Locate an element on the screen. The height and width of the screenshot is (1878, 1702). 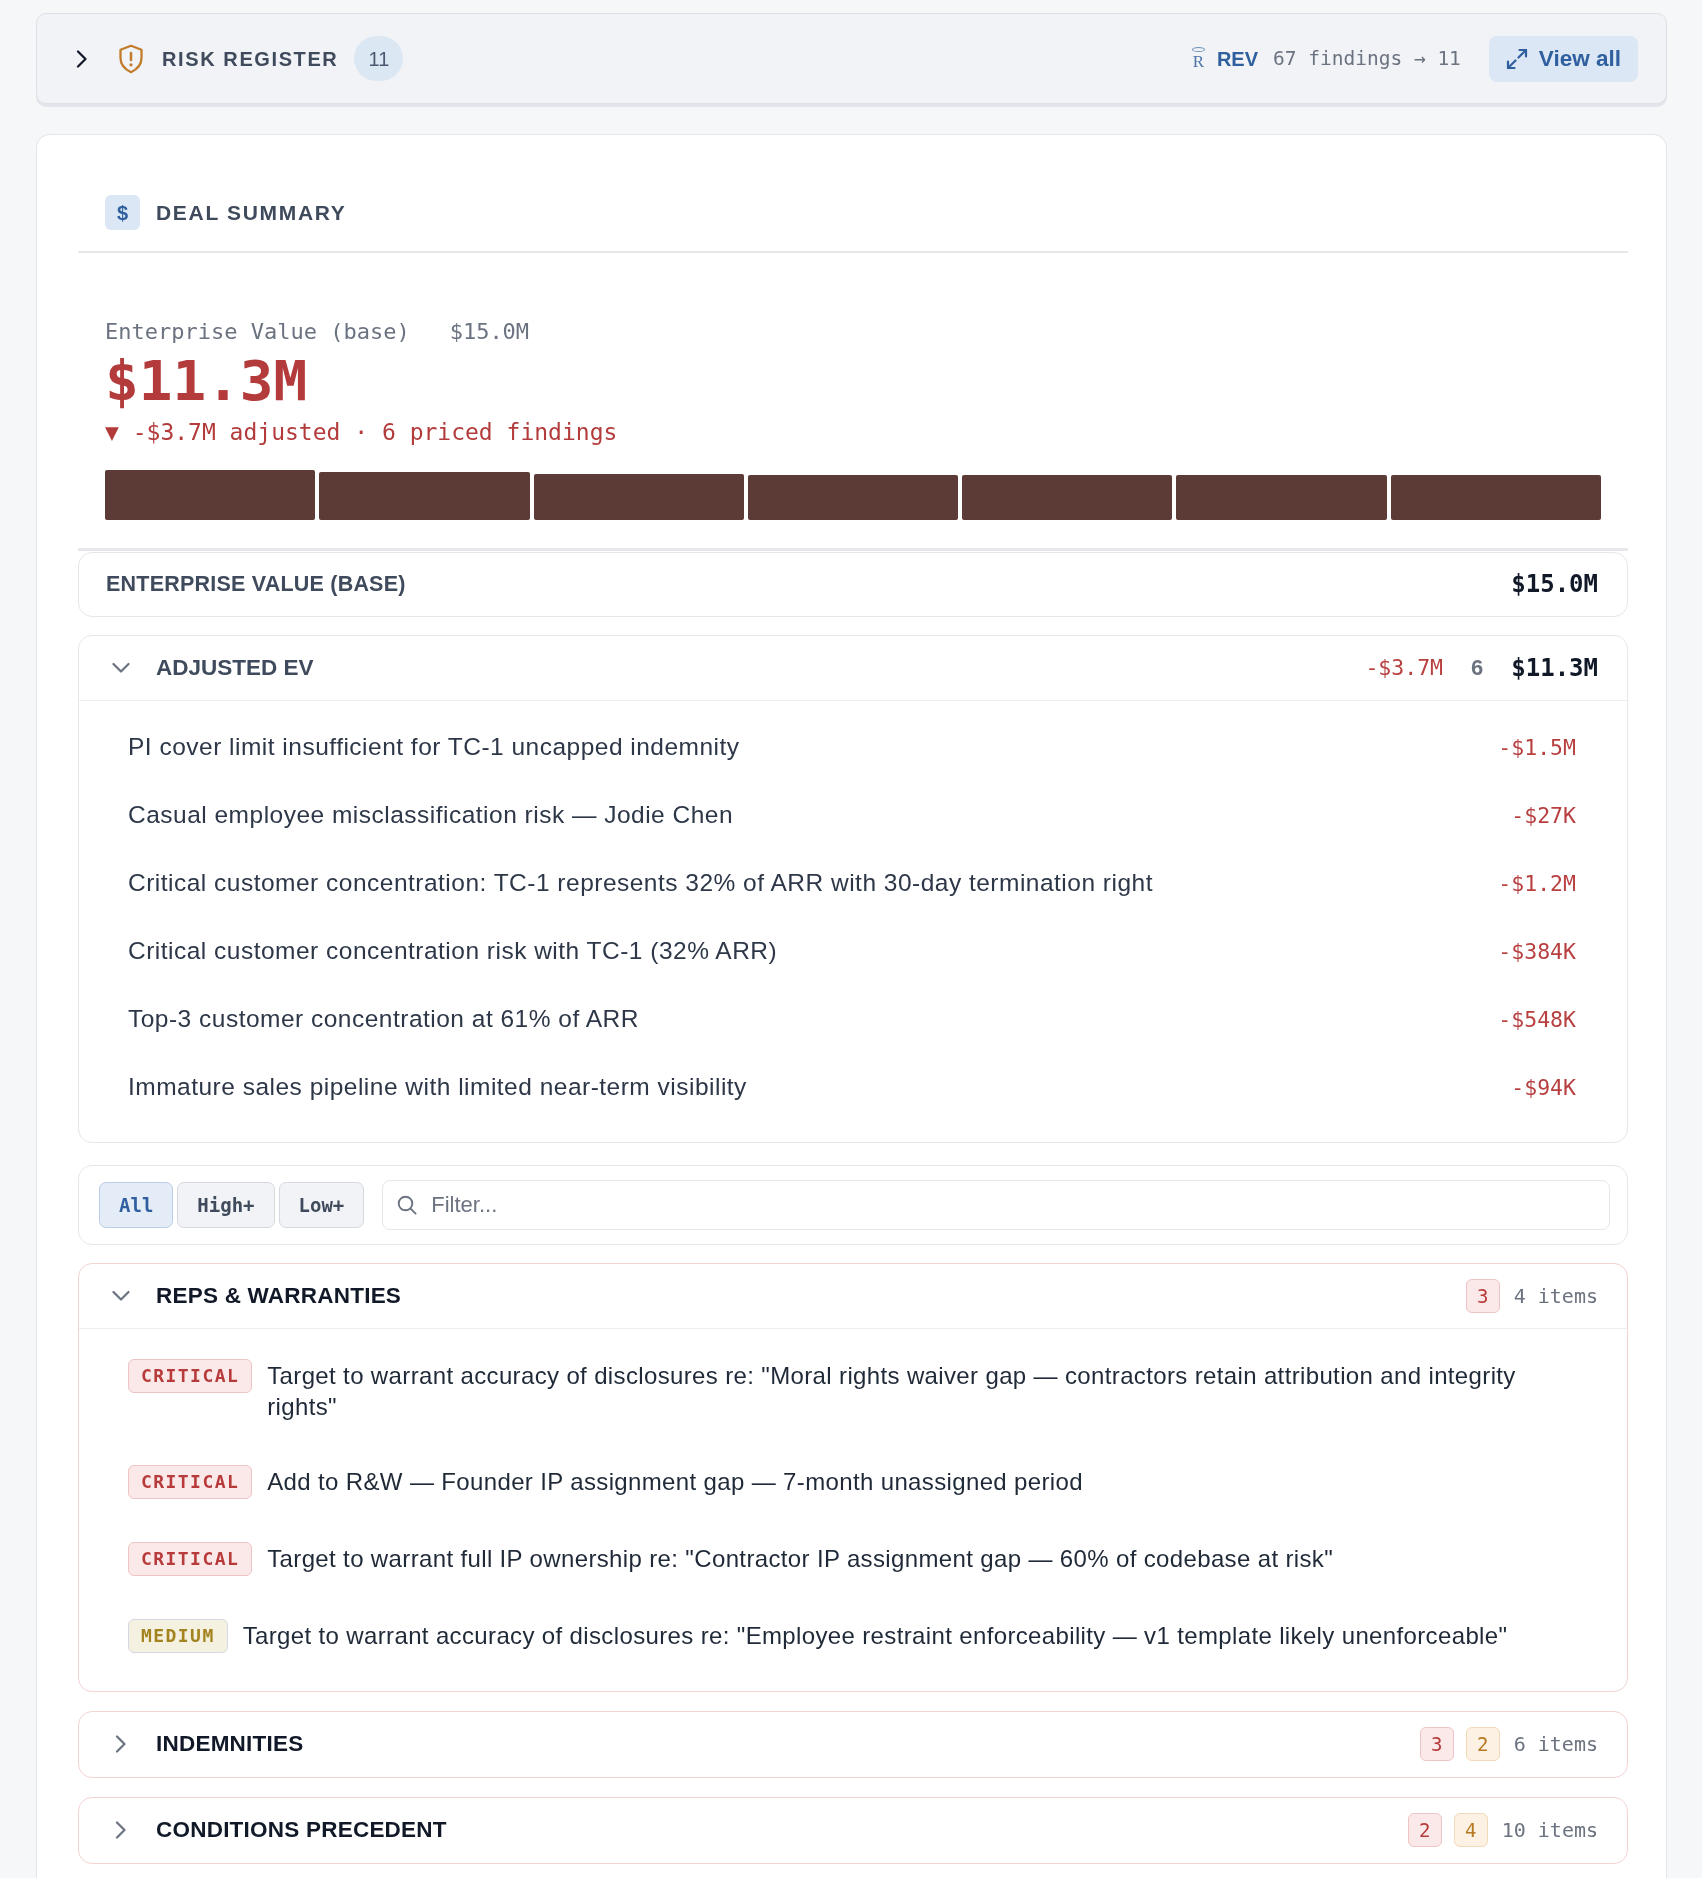
expand-icon is located at coordinates (1516, 58).